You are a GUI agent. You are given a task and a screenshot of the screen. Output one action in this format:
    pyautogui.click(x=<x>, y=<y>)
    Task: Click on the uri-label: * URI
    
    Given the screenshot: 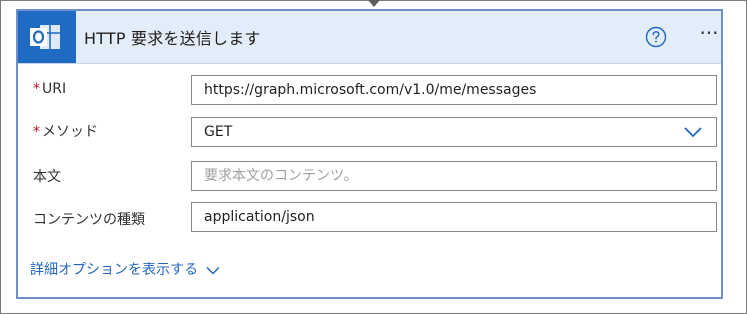 What is the action you would take?
    pyautogui.click(x=49, y=89)
    